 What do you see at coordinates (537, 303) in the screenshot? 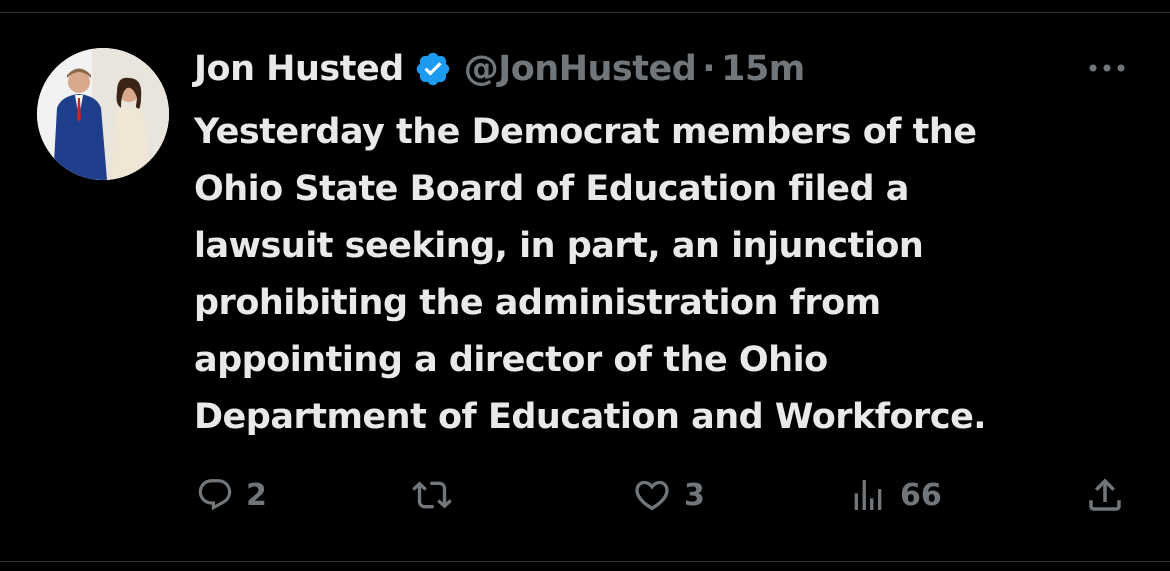
I see `tweet-text-line: prohibiting the administration from` at bounding box center [537, 303].